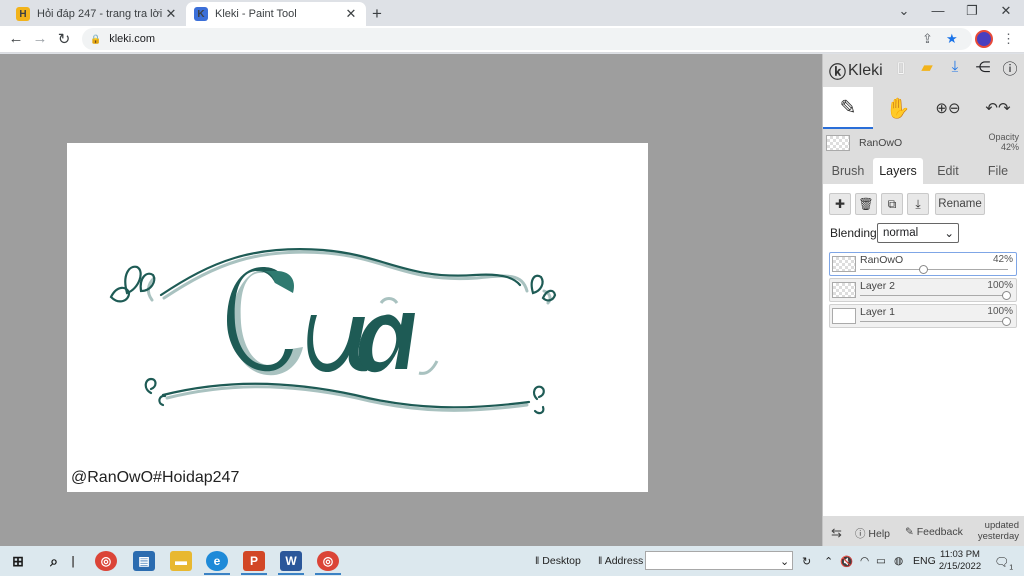  Describe the element at coordinates (927, 39) in the screenshot. I see `share-icon: ⇪` at that location.